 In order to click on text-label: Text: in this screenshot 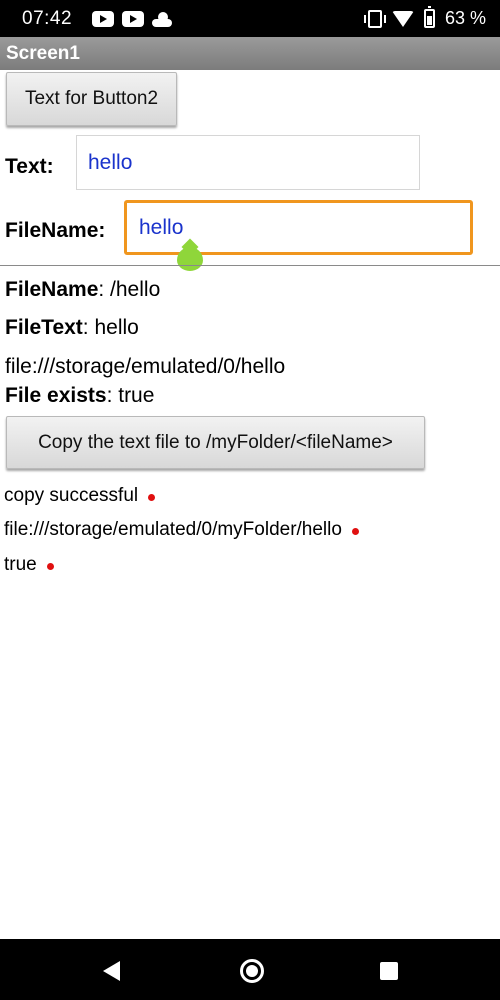, I will do `click(29, 166)`.